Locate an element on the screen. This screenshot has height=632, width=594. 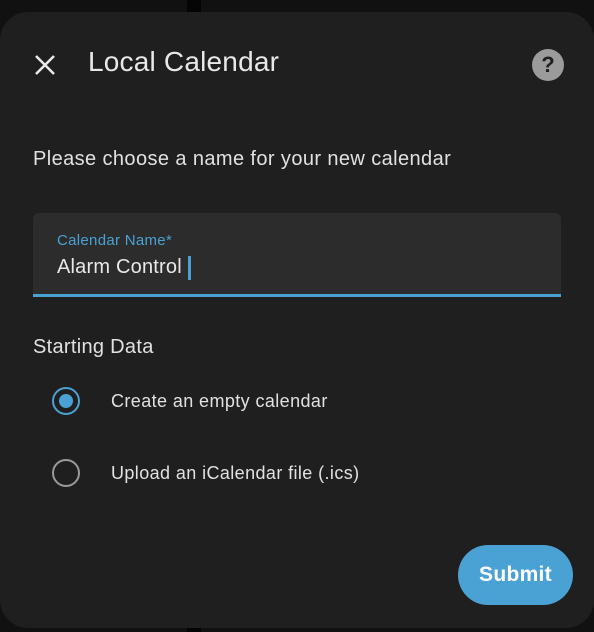
radio-option-empty-calendar: Create an empty calendar is located at coordinates (190, 401).